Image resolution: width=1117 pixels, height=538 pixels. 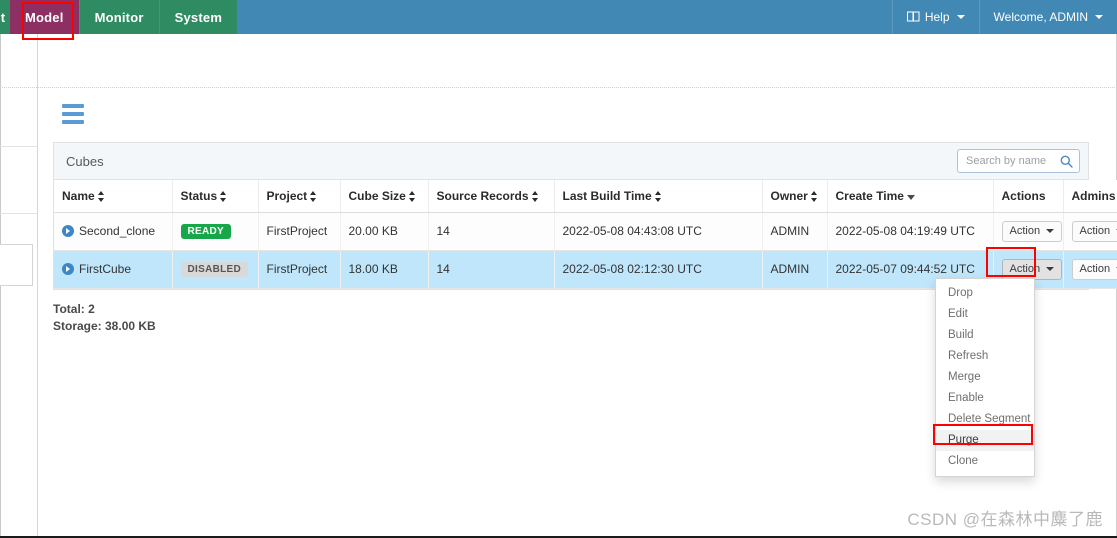 I want to click on menu-item-build: Build, so click(x=985, y=335).